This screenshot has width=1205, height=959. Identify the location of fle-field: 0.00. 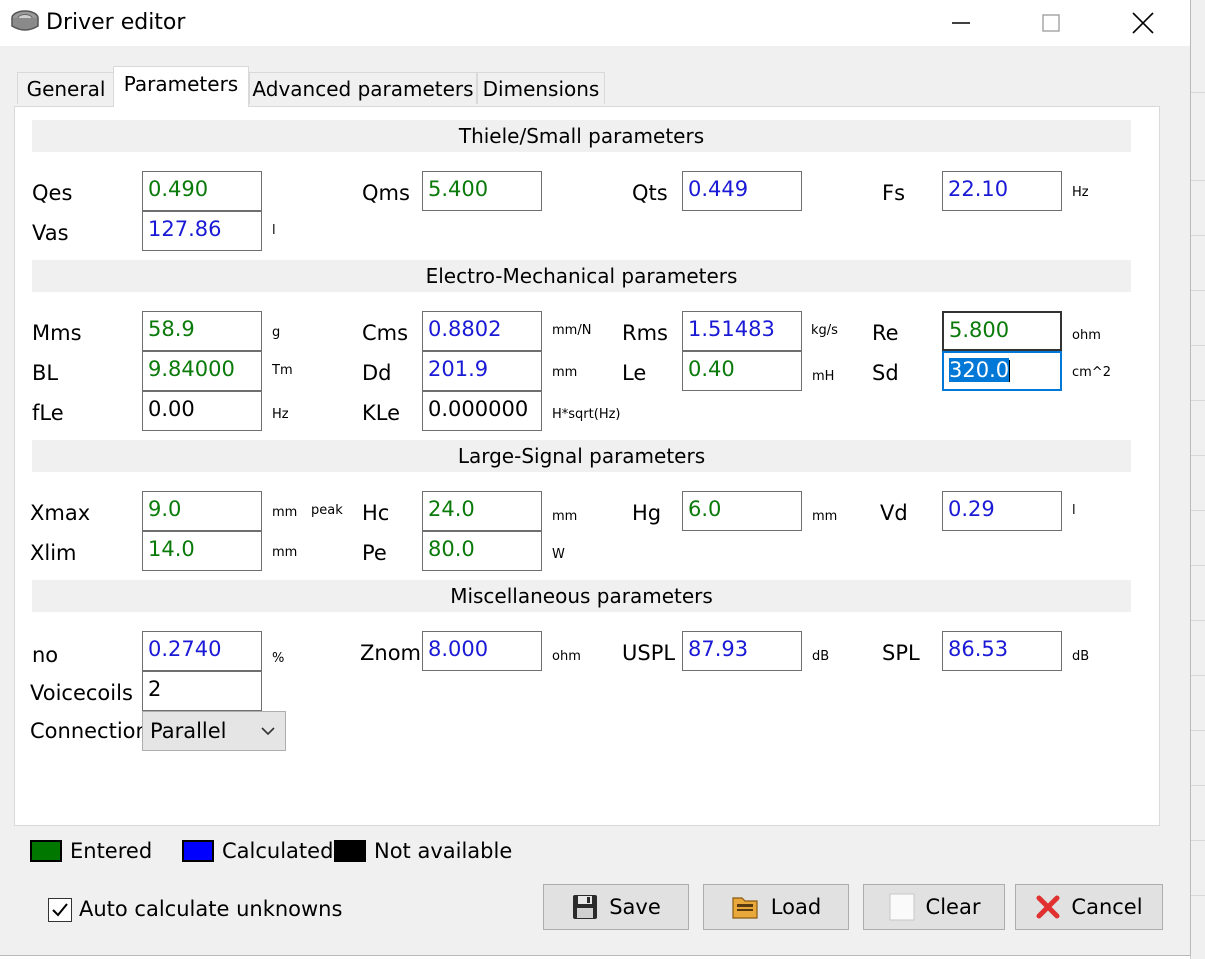
(202, 411).